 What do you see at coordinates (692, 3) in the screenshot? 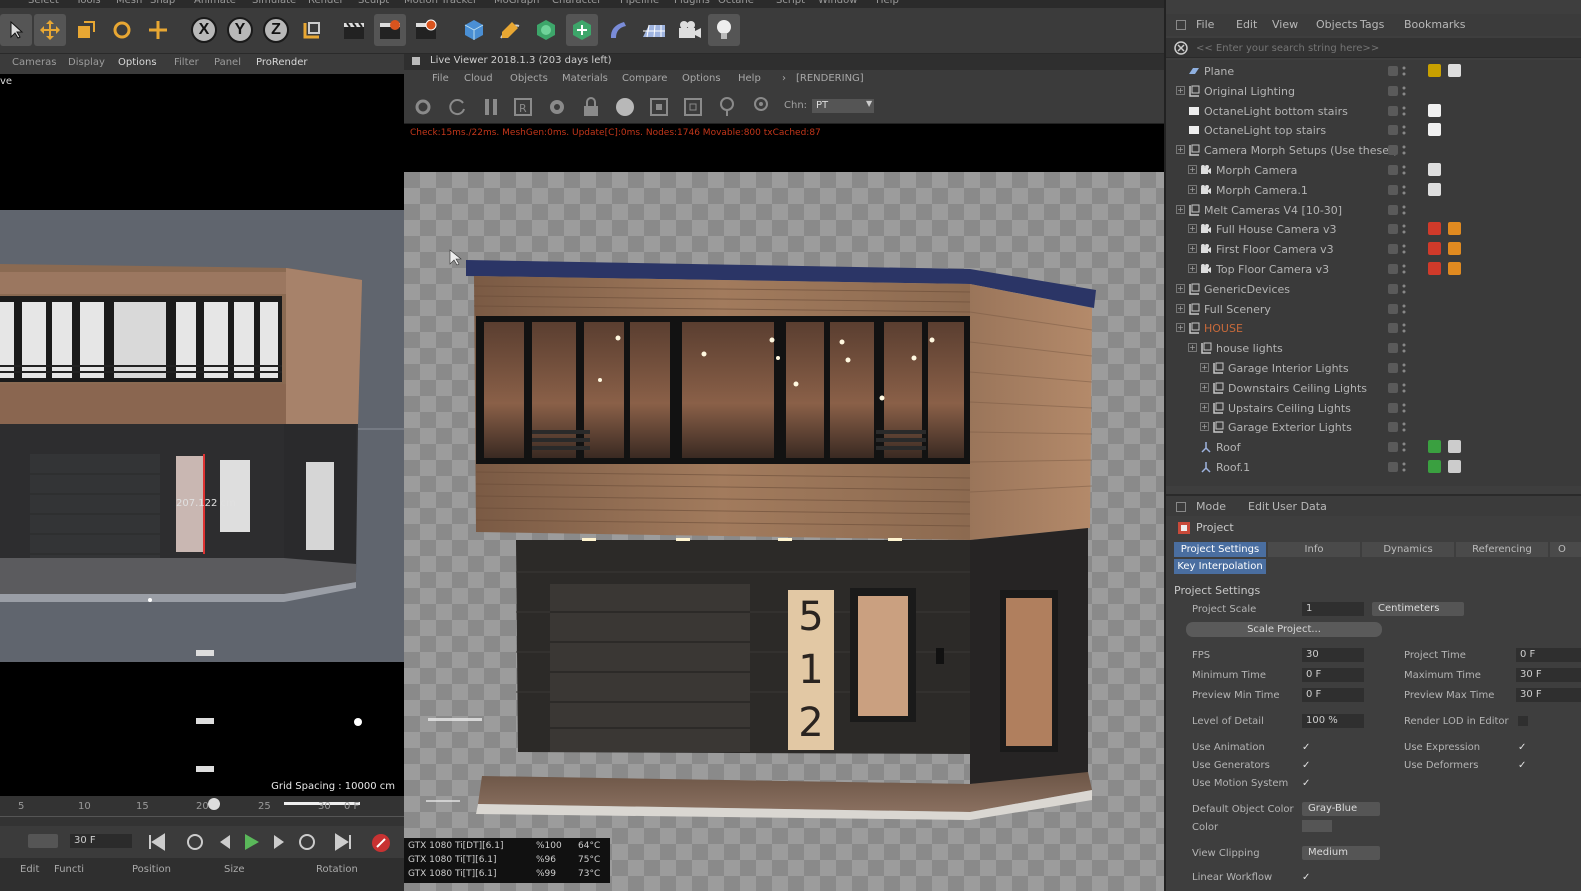
I see `menu-item: Plugins` at bounding box center [692, 3].